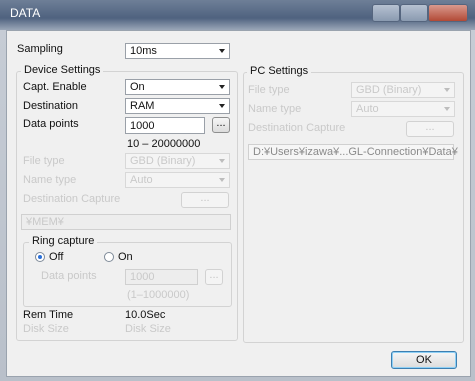  What do you see at coordinates (164, 144) in the screenshot?
I see `data-points-range: 10 – 20000000` at bounding box center [164, 144].